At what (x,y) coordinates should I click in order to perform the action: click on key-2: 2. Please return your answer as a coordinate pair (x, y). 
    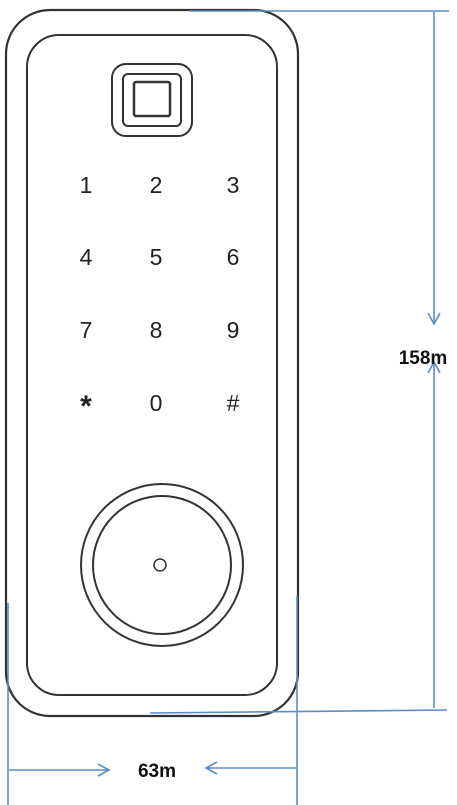
    Looking at the image, I should click on (156, 185).